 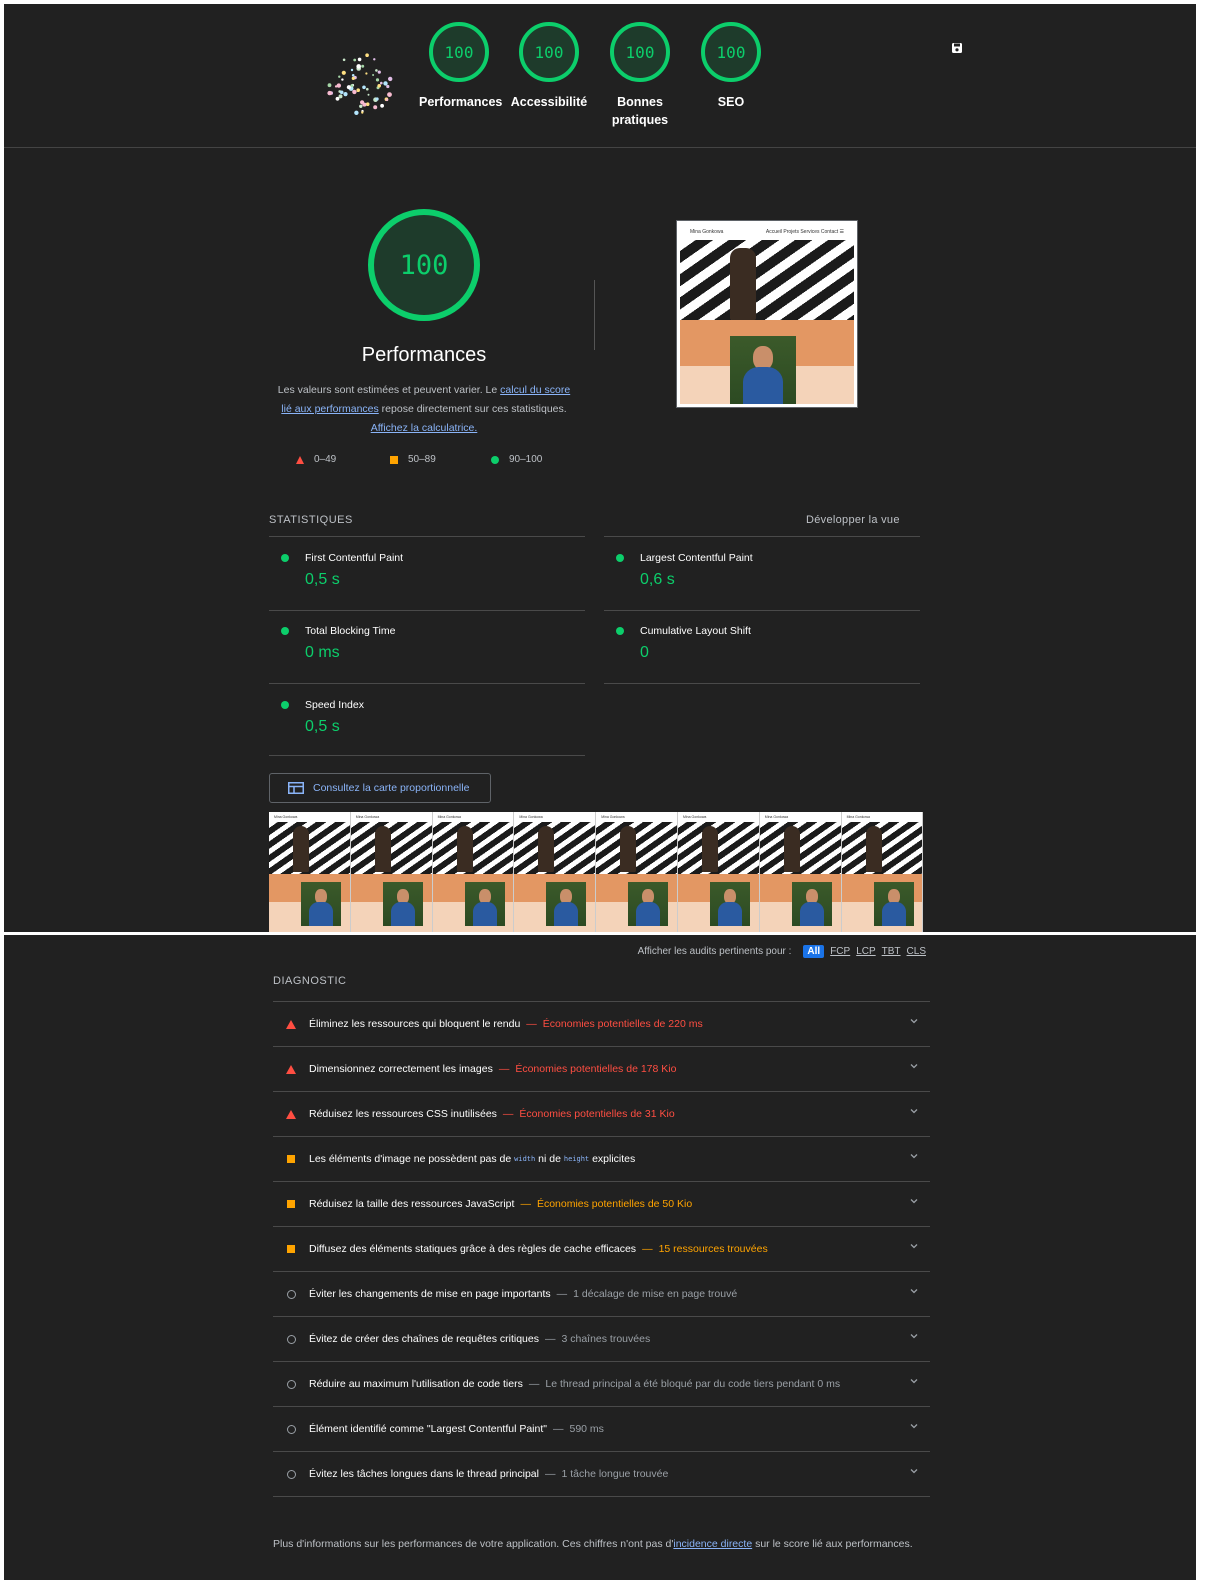 I want to click on audit-title: Les éléments d'image ne possèdent pas de, so click(x=410, y=1159).